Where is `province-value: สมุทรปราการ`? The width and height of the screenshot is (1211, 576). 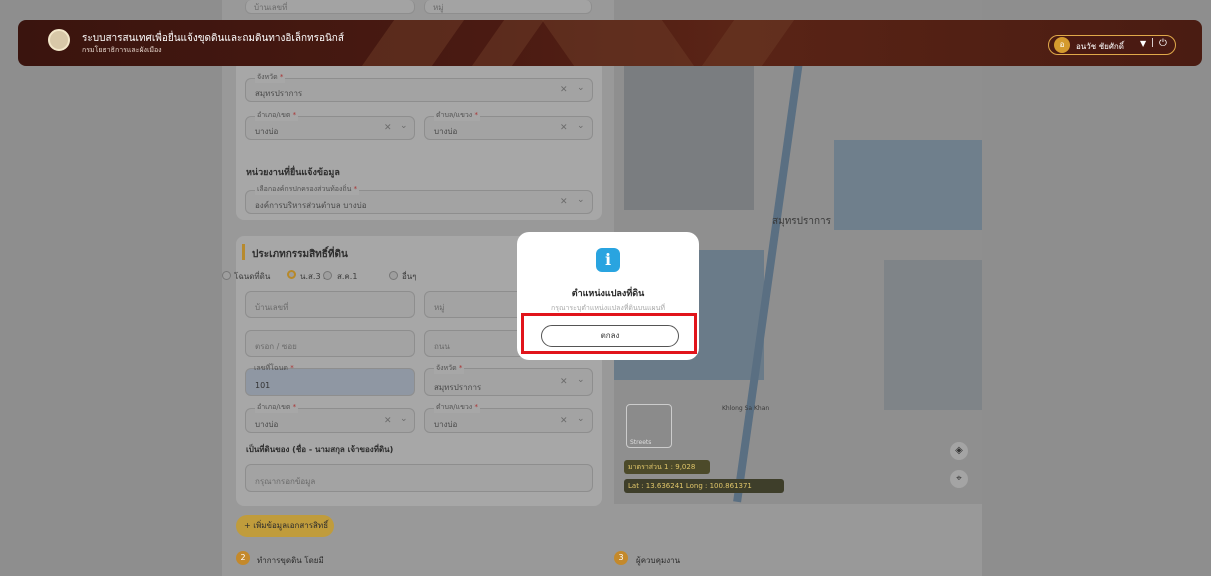 province-value: สมุทรปราการ is located at coordinates (279, 93).